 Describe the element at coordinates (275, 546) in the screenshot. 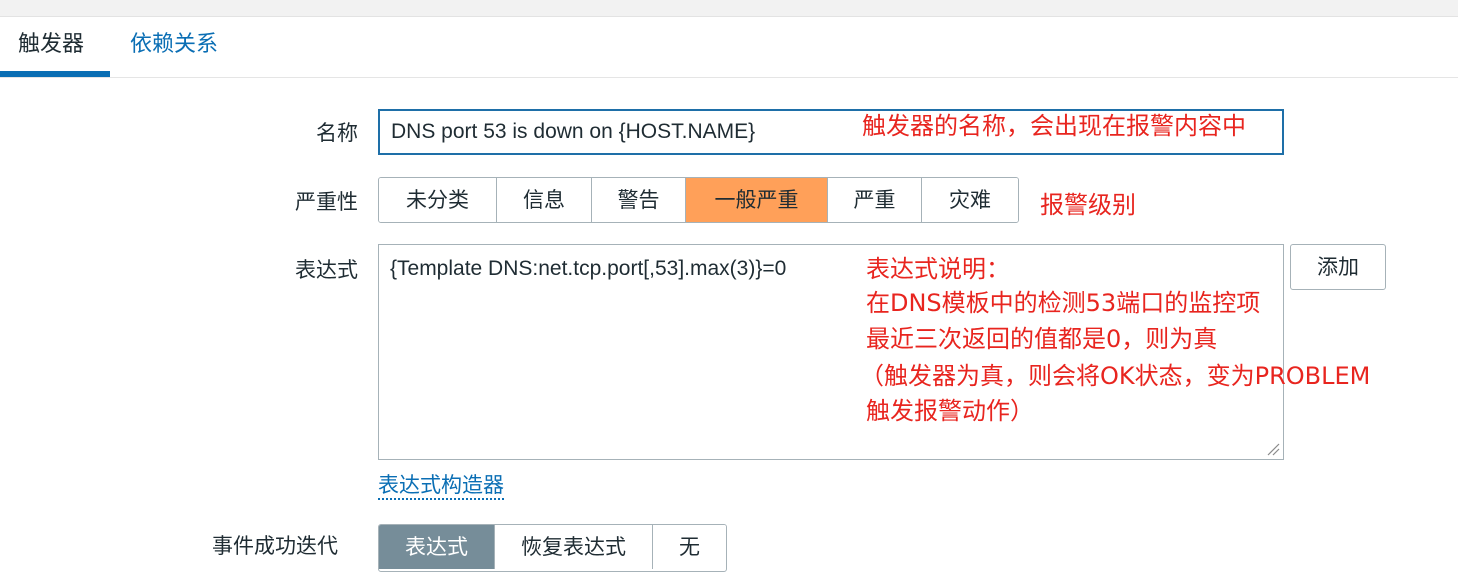

I see `ok-event-generation-label: 事件成功迭代` at that location.